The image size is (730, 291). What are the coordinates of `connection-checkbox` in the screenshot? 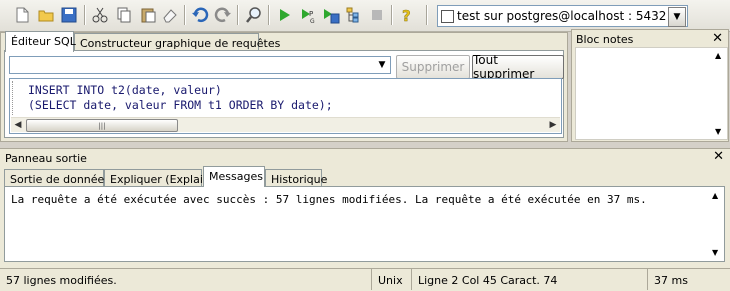 It's located at (447, 16).